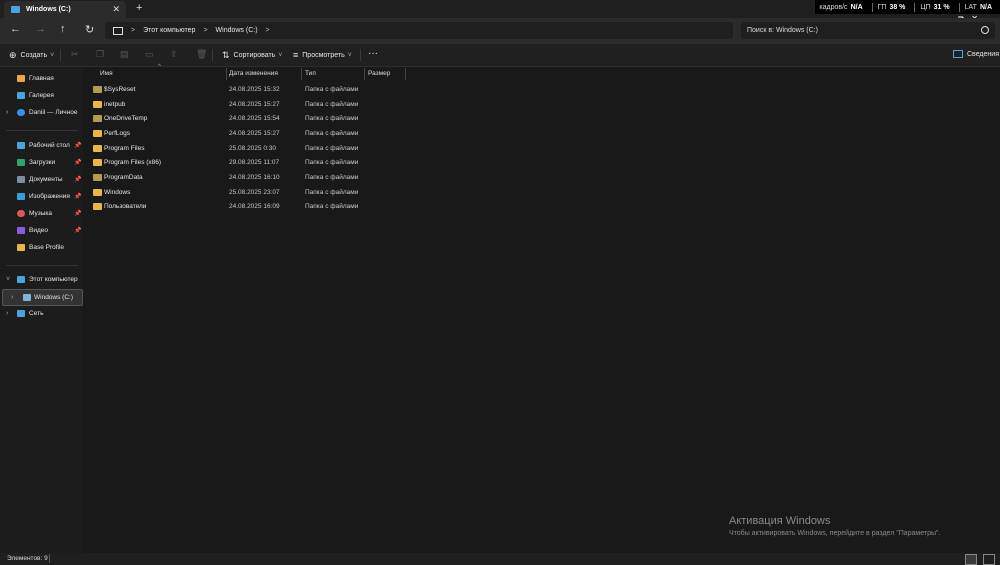 This screenshot has height=565, width=1000. What do you see at coordinates (42, 297) in the screenshot?
I see `sidebar-item-drive-c: › Windows (C:)` at bounding box center [42, 297].